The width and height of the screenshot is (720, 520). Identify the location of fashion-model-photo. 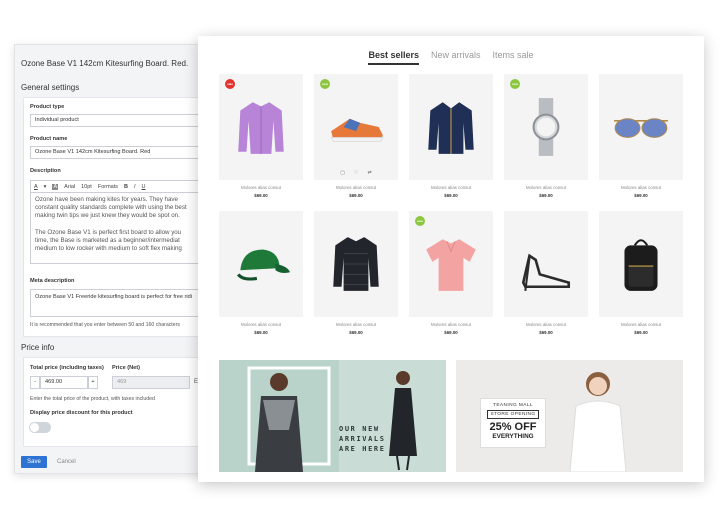
(318, 416).